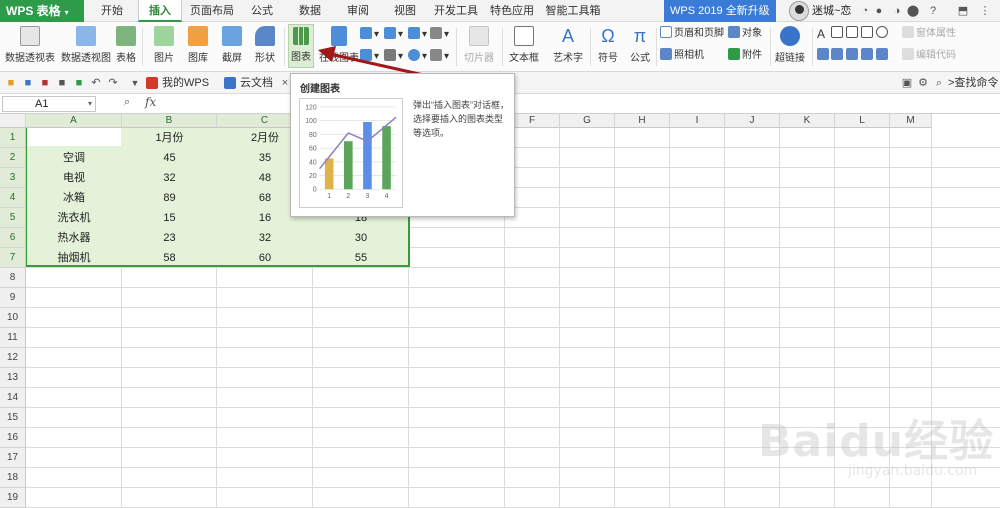  What do you see at coordinates (13, 298) in the screenshot?
I see `row-header-9: 9` at bounding box center [13, 298].